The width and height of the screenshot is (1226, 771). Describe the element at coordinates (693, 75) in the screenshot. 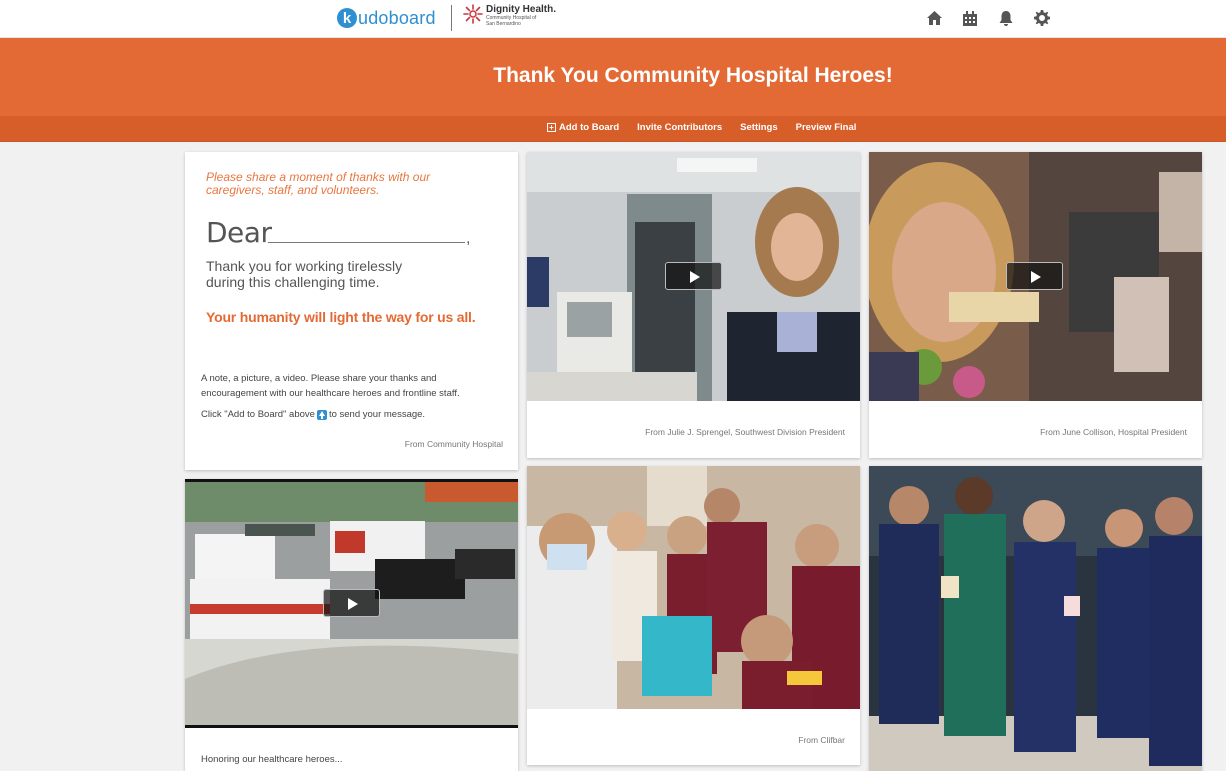

I see `board-title: Thank You Community Hospital Heroes!` at that location.